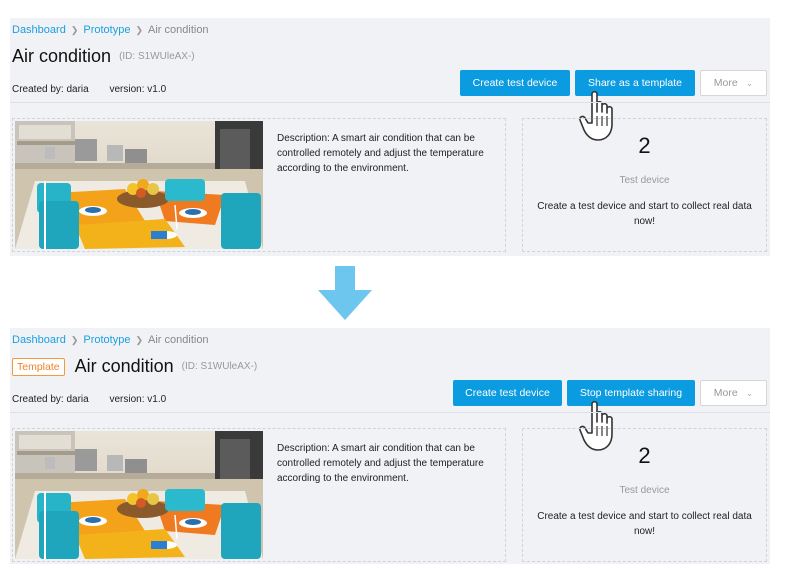 The image size is (790, 586). I want to click on title-row: Air condition (ID: S1WUleAX-), so click(103, 56).